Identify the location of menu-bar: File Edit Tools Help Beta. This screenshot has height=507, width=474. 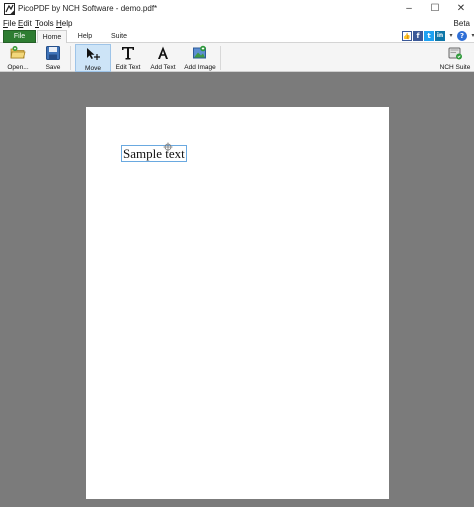
(237, 23).